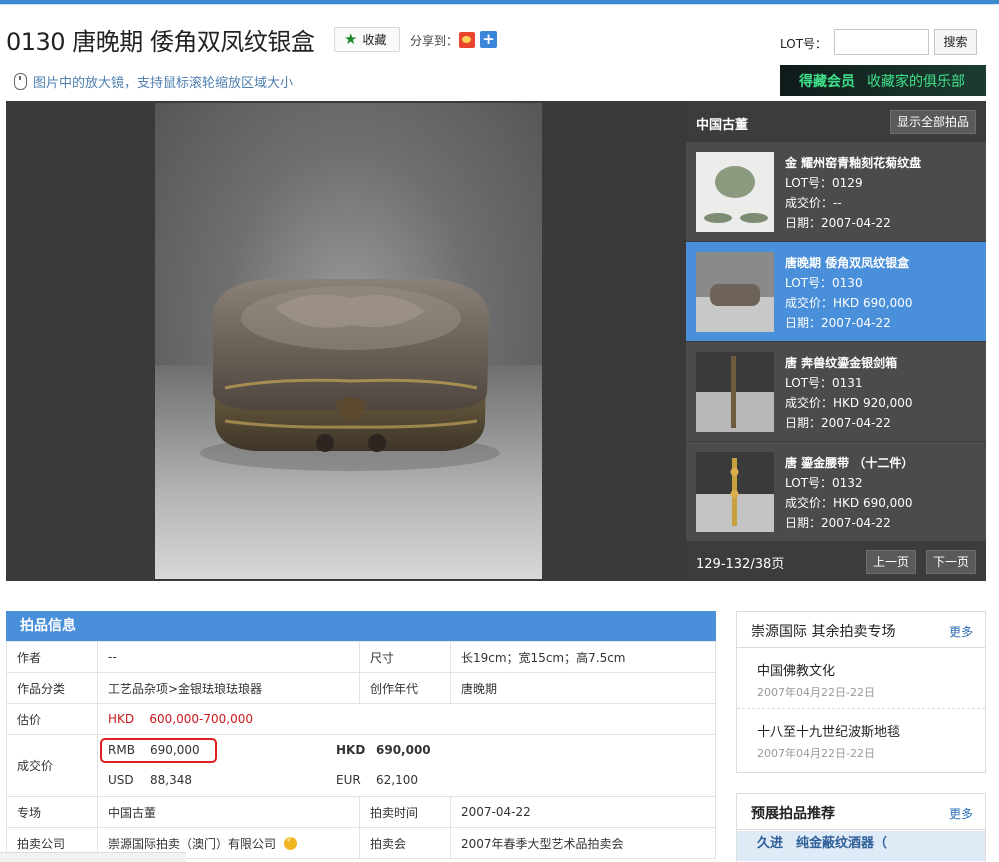  I want to click on other-sessions-title: 崇源国际 其余拍卖专场, so click(823, 632).